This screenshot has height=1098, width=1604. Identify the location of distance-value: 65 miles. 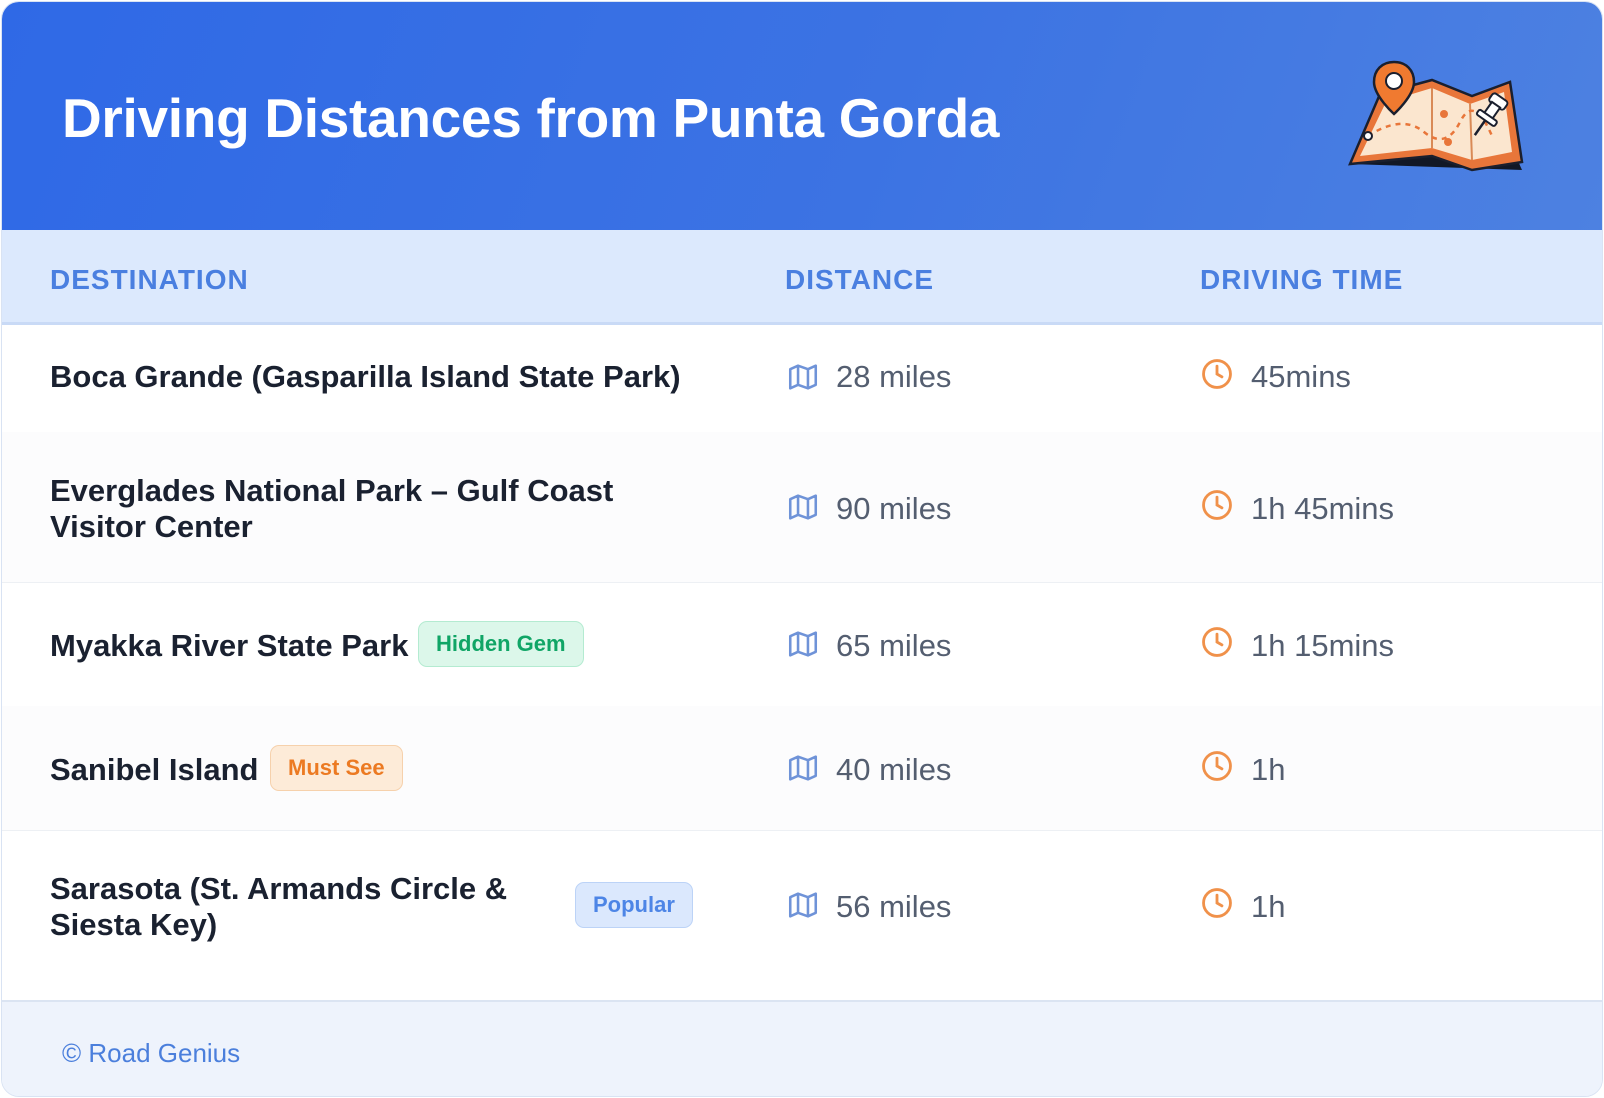
(894, 645).